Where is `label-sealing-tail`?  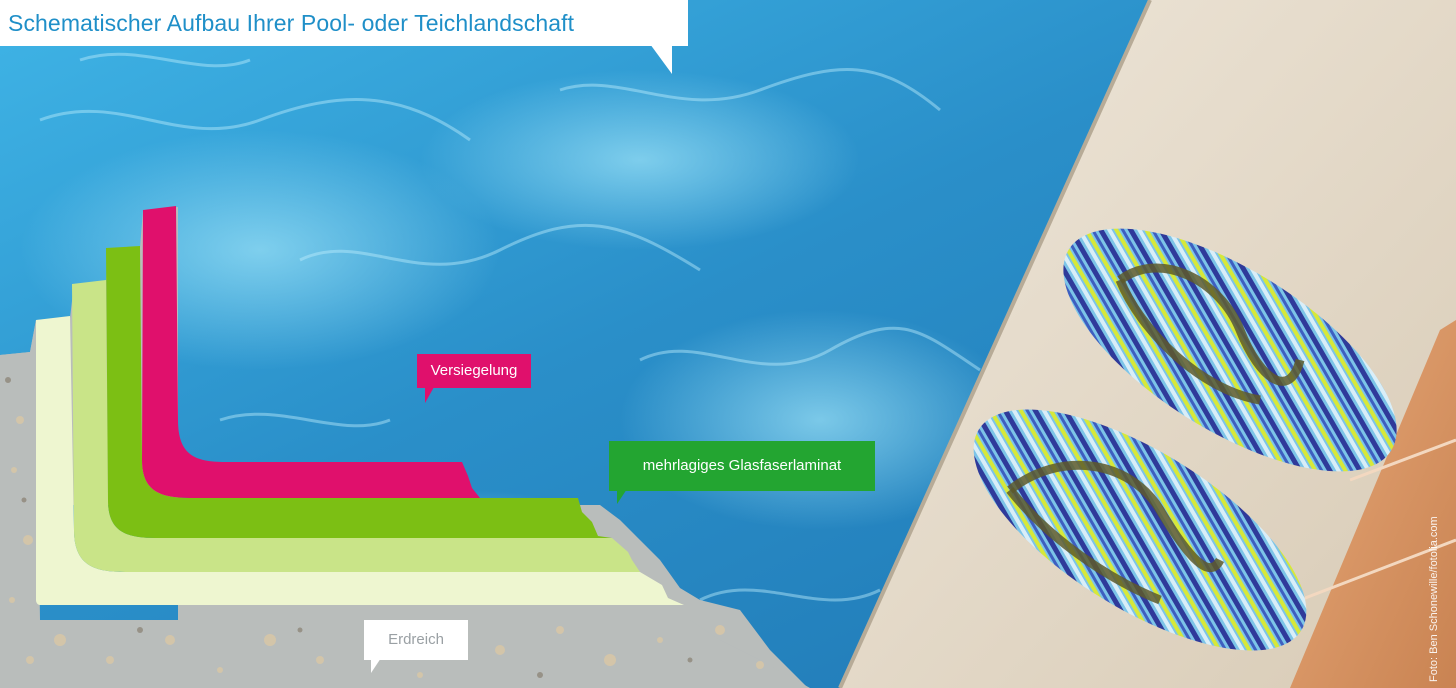
label-sealing-tail is located at coordinates (429, 395).